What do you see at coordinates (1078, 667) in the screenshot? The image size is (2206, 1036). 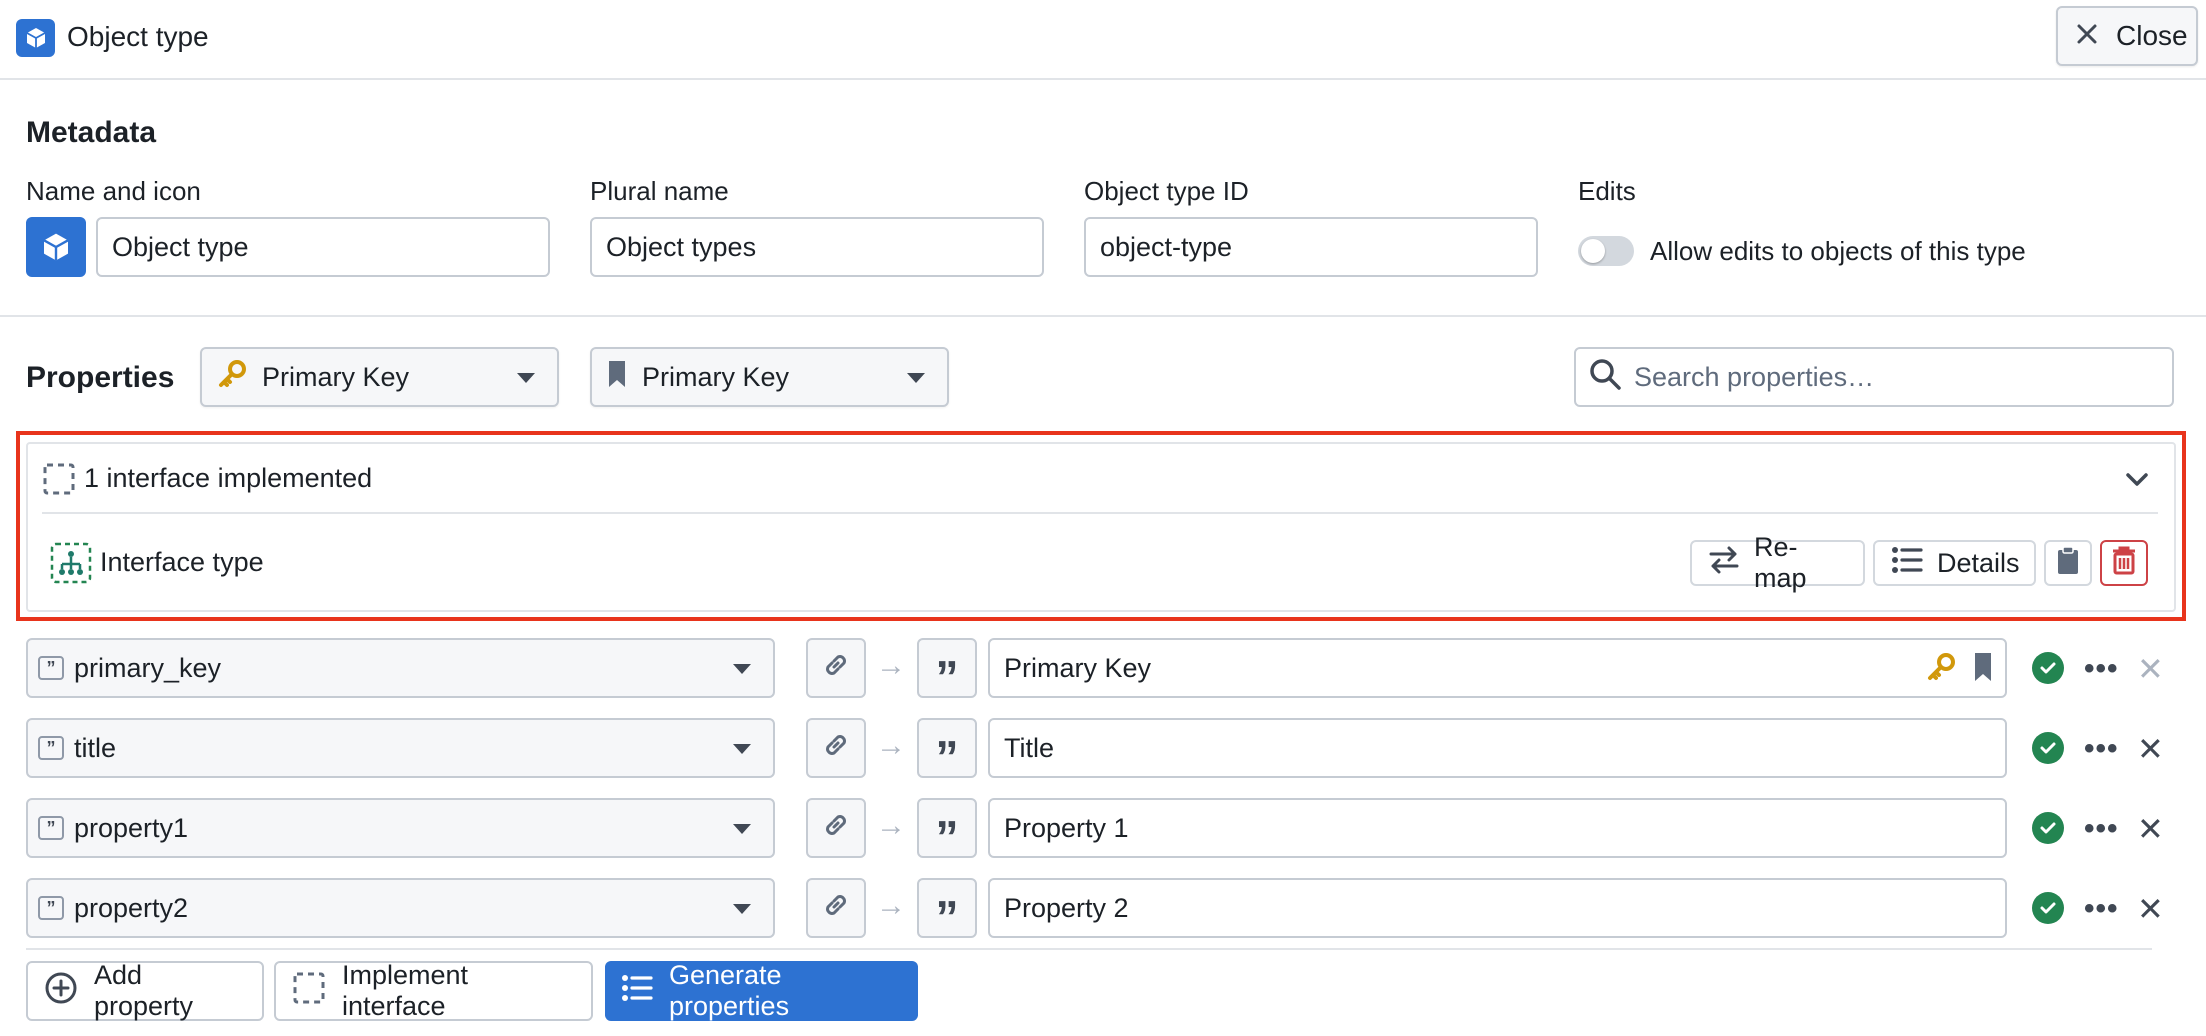 I see `property-display-label: Primary Key` at bounding box center [1078, 667].